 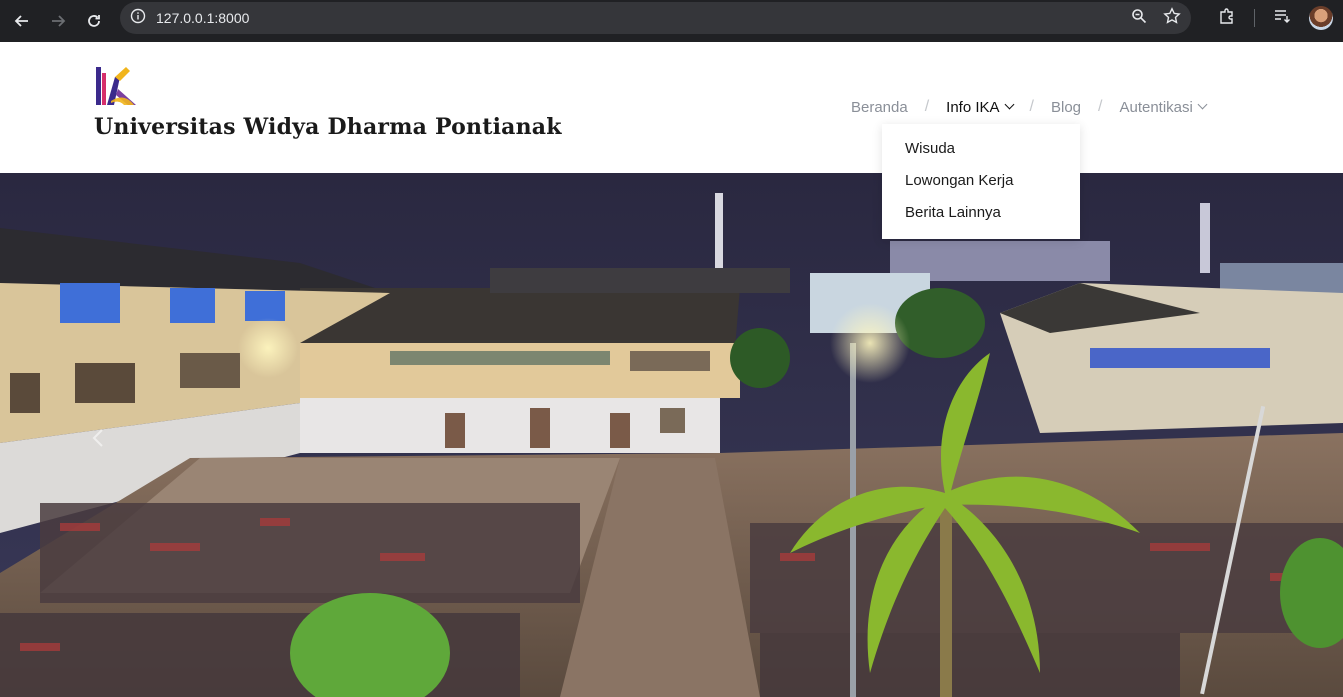 I want to click on dropdown-item-lowongan-kerja: Lowongan Kerja, so click(x=981, y=187).